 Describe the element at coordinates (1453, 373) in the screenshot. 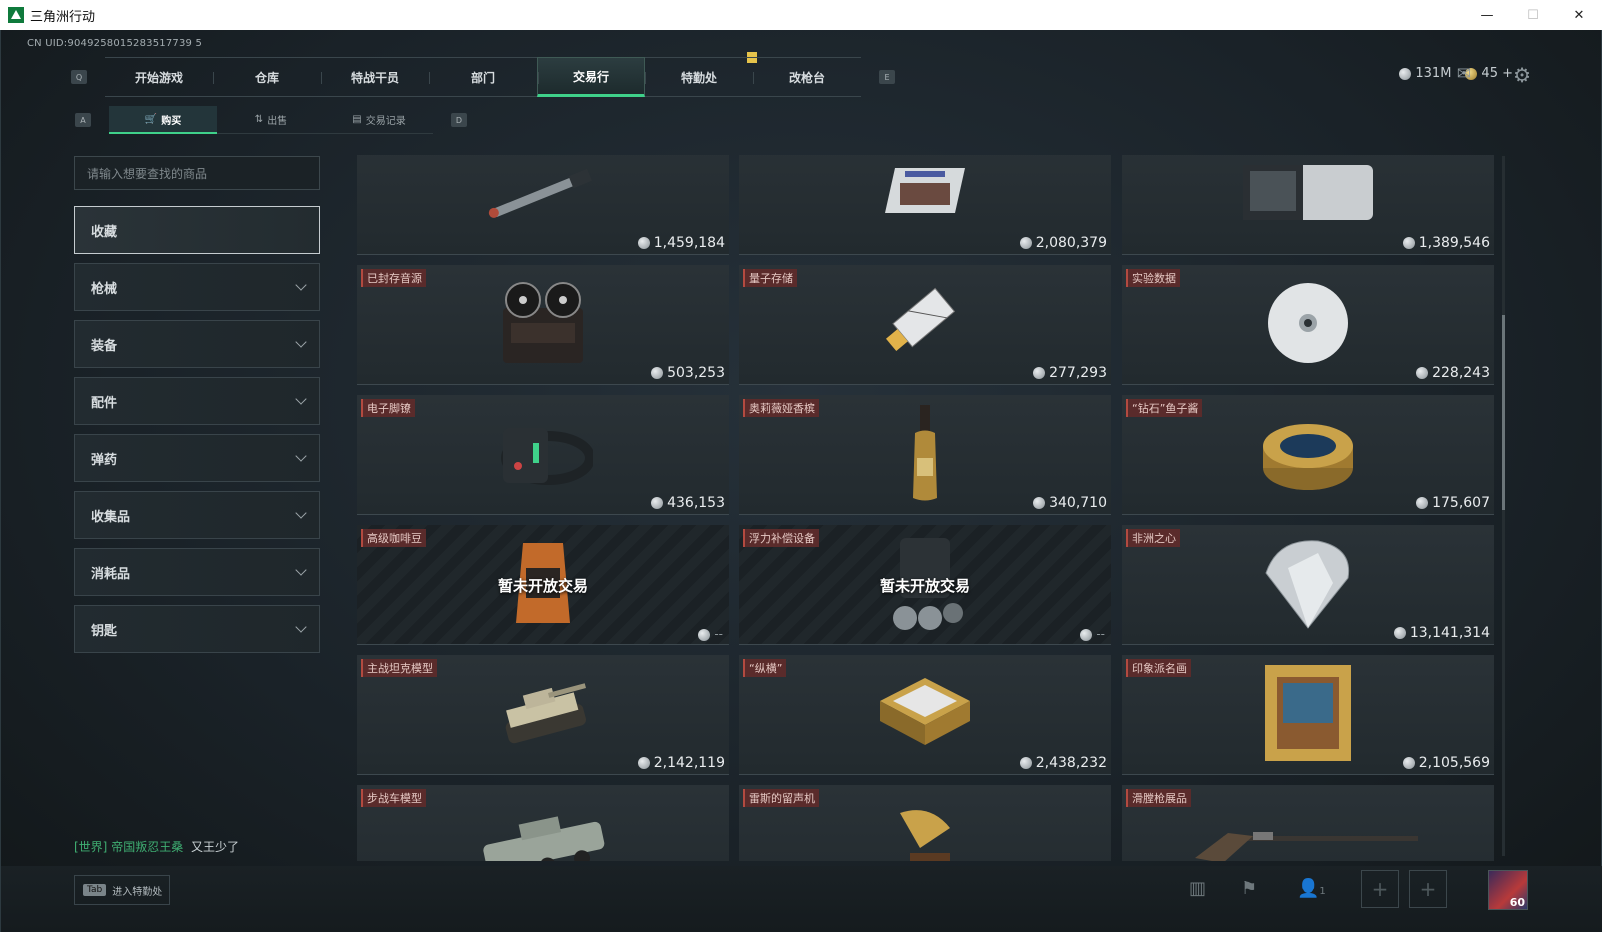

I see `item-price: 228,243` at that location.